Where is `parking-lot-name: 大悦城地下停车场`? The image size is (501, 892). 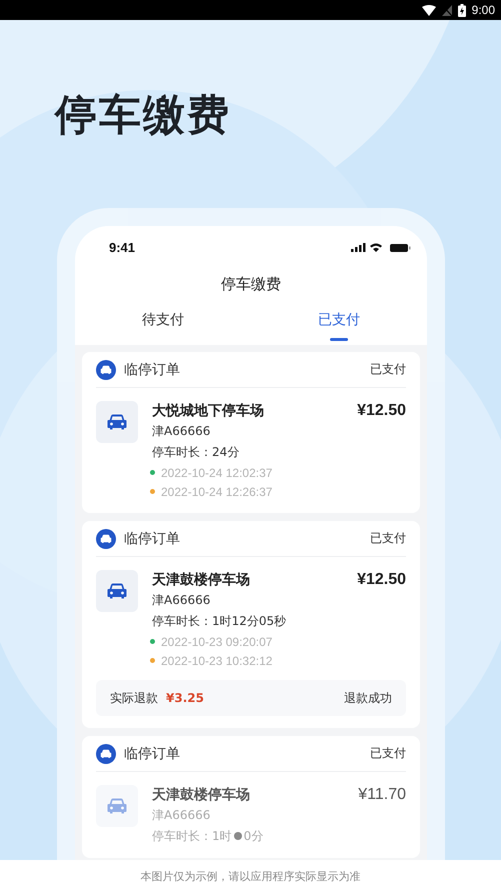 parking-lot-name: 大悦城地下停车场 is located at coordinates (208, 411).